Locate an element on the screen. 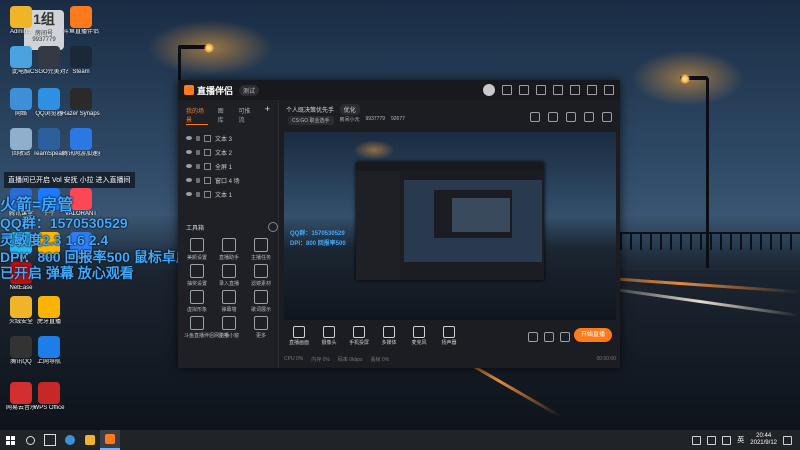  desktop-icon: 虎牙直播 is located at coordinates (49, 311).